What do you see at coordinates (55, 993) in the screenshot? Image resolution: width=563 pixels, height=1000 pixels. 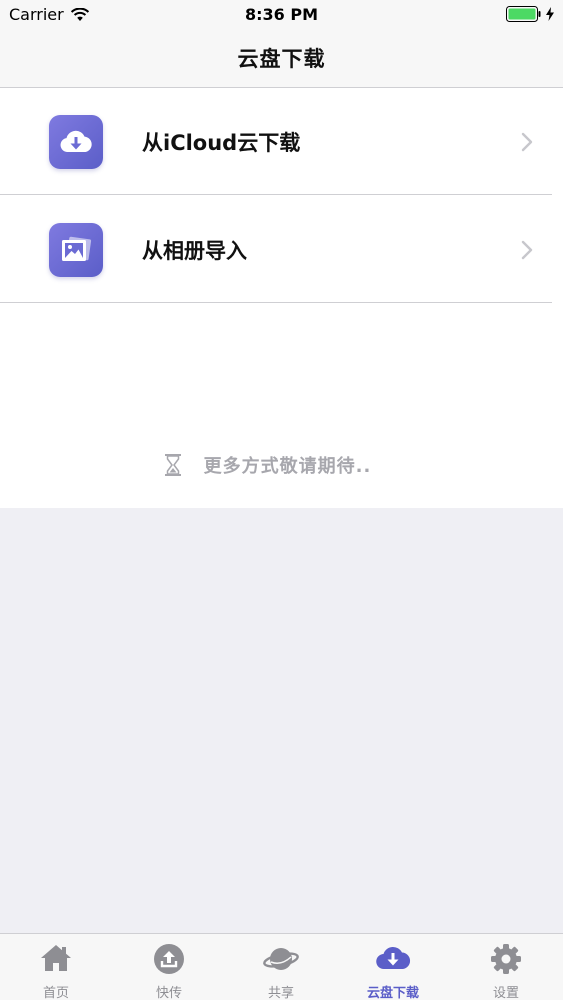 I see `tab-label: 首页` at bounding box center [55, 993].